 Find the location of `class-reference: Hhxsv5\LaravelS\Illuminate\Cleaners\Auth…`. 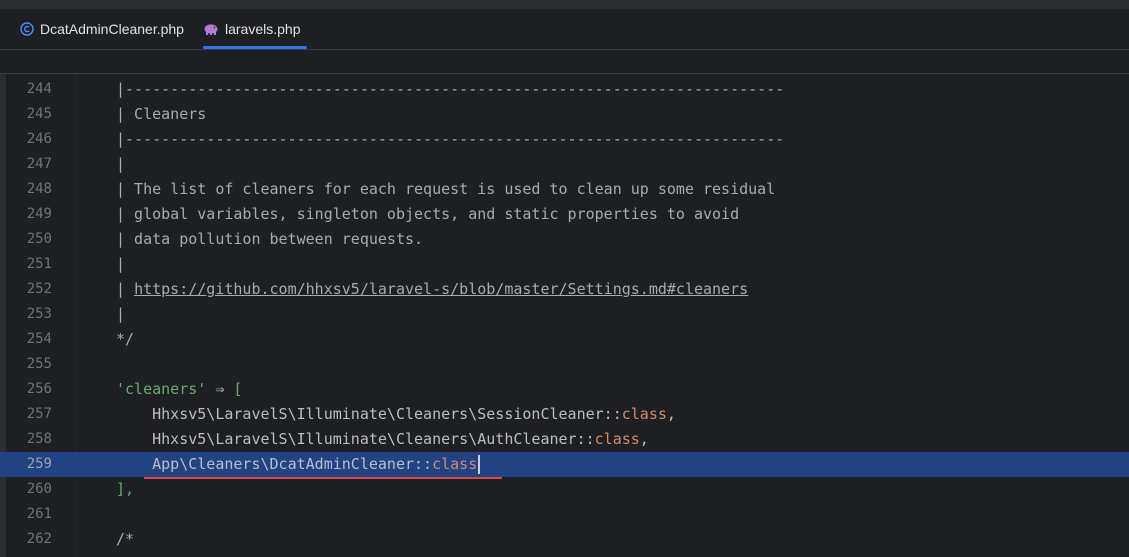

class-reference: Hhxsv5\LaravelS\Illuminate\Cleaners\Auth… is located at coordinates (382, 439).